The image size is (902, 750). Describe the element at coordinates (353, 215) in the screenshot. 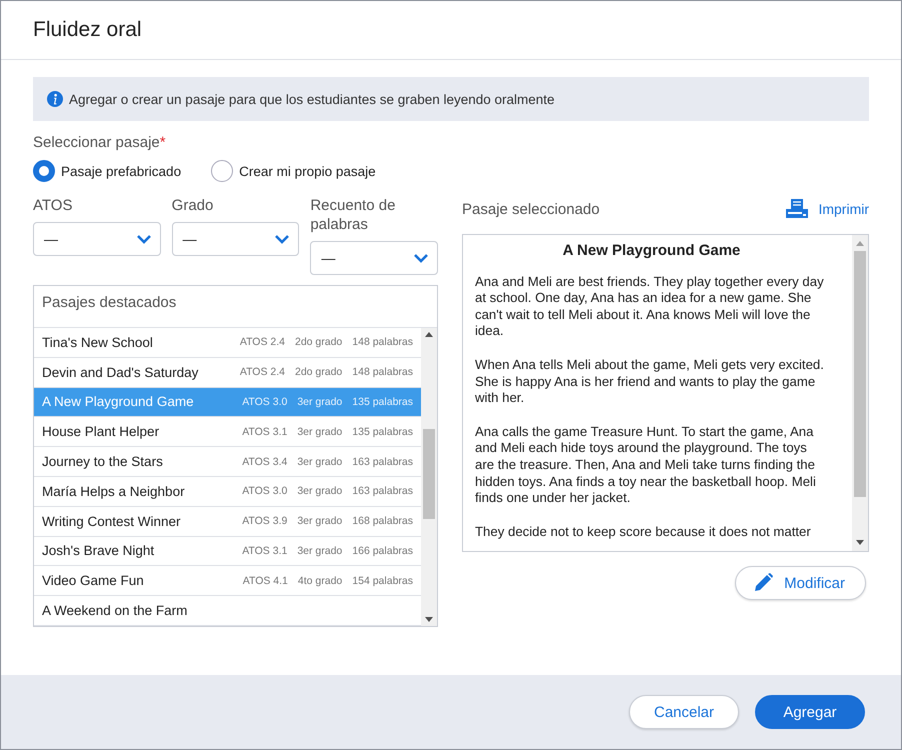

I see `filter-label: Recuento de palabras` at that location.